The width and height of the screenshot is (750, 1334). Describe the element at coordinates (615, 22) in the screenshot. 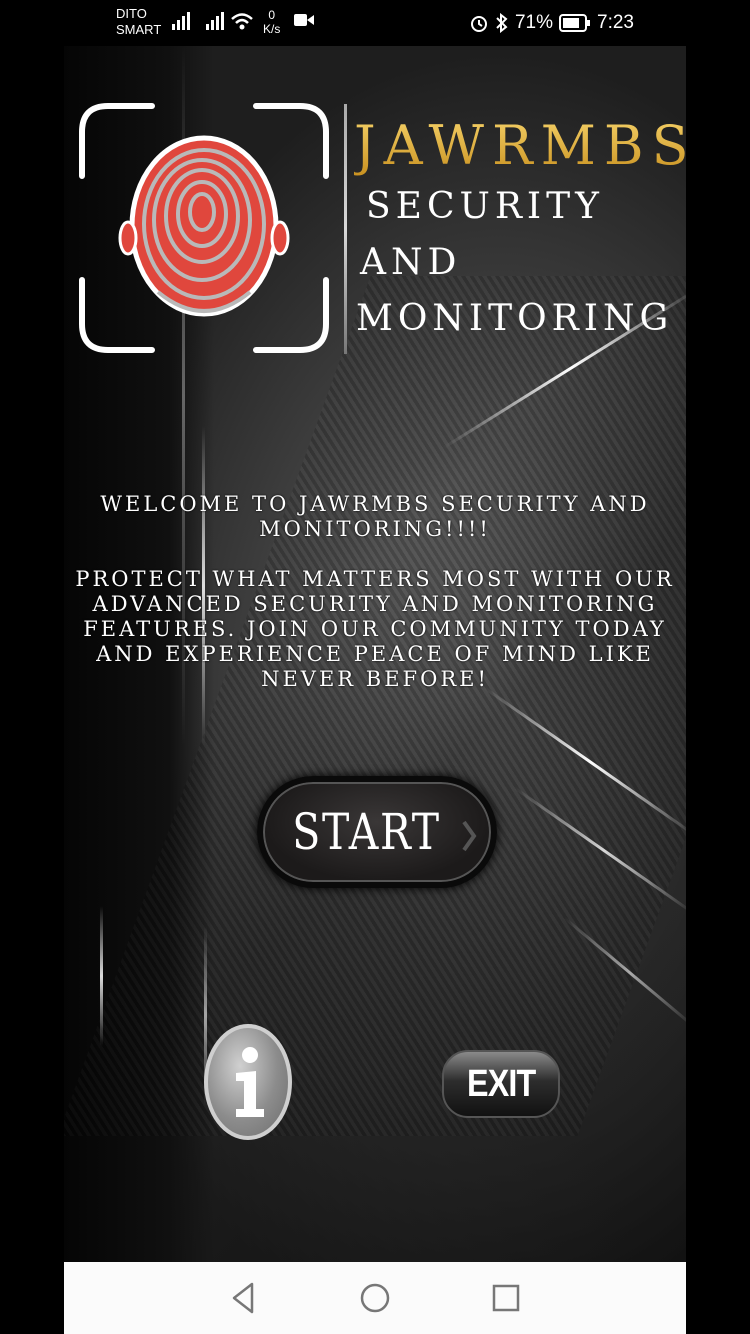

I see `clock: 7:23` at that location.